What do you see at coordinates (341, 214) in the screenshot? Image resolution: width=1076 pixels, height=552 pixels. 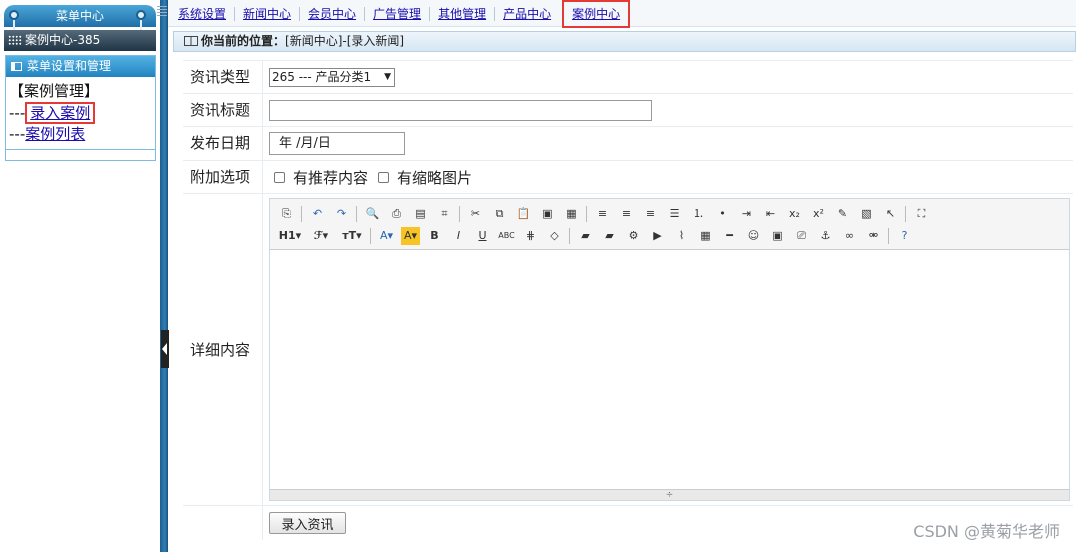 I see `redo-icon: ↷` at bounding box center [341, 214].